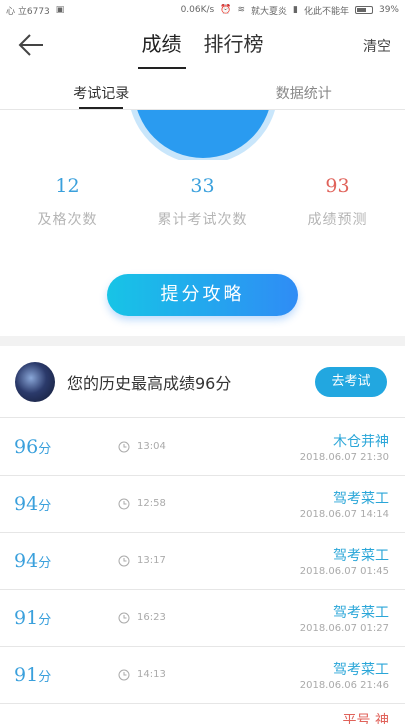 The width and height of the screenshot is (405, 724). I want to click on stat-score-prediction: 93 成绩预测, so click(337, 210).